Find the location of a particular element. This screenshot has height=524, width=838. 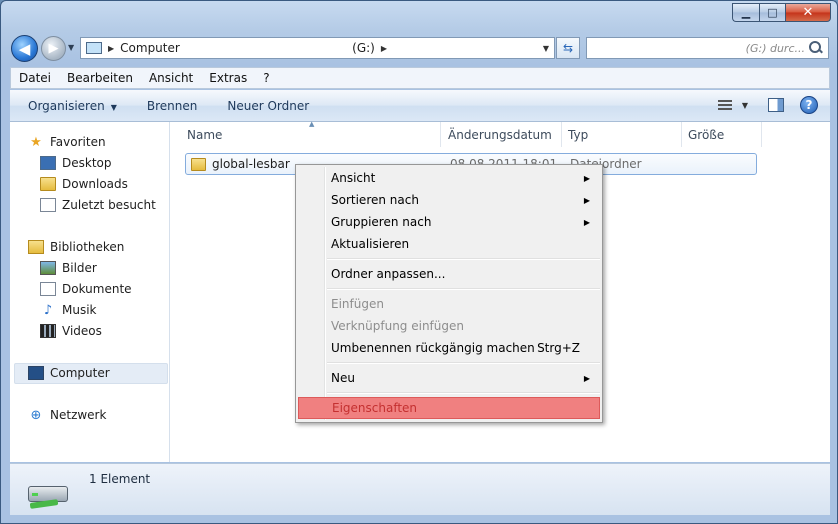

nav-recent: Zuletzt besucht is located at coordinates (98, 205).